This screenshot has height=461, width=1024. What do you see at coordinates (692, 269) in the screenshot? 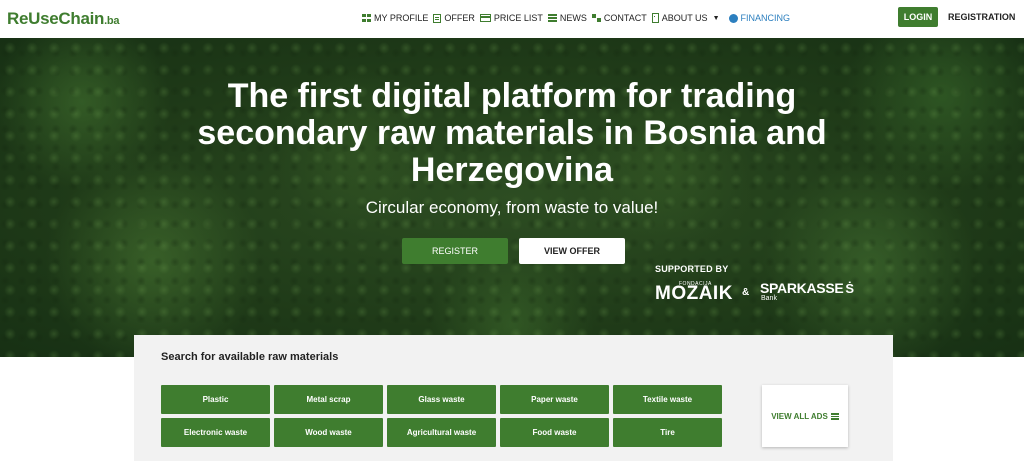
I see `supported-by-label: SUPPORTED BY` at bounding box center [692, 269].